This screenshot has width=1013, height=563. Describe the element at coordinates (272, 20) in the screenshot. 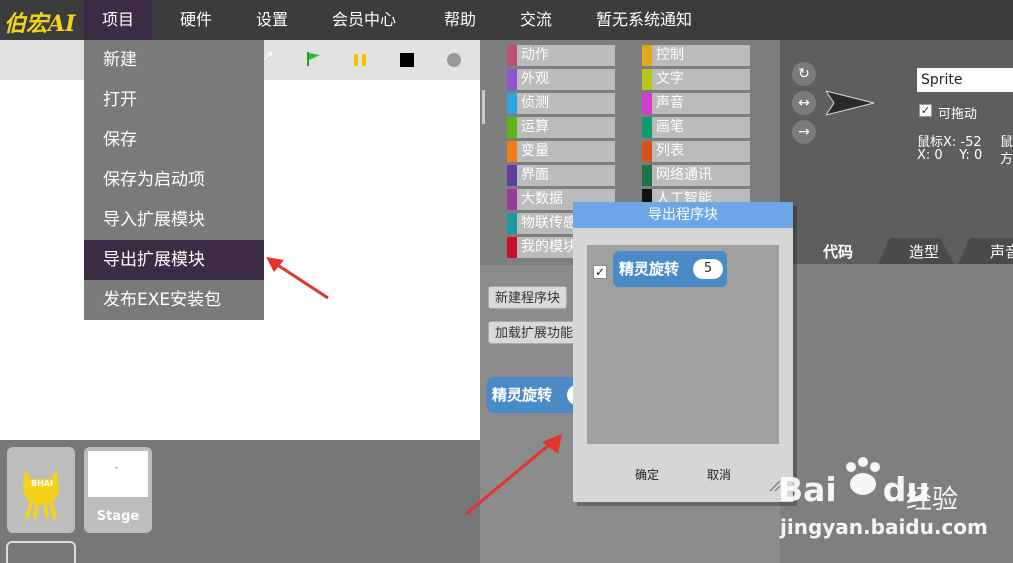

I see `menu-settings: 设置` at that location.